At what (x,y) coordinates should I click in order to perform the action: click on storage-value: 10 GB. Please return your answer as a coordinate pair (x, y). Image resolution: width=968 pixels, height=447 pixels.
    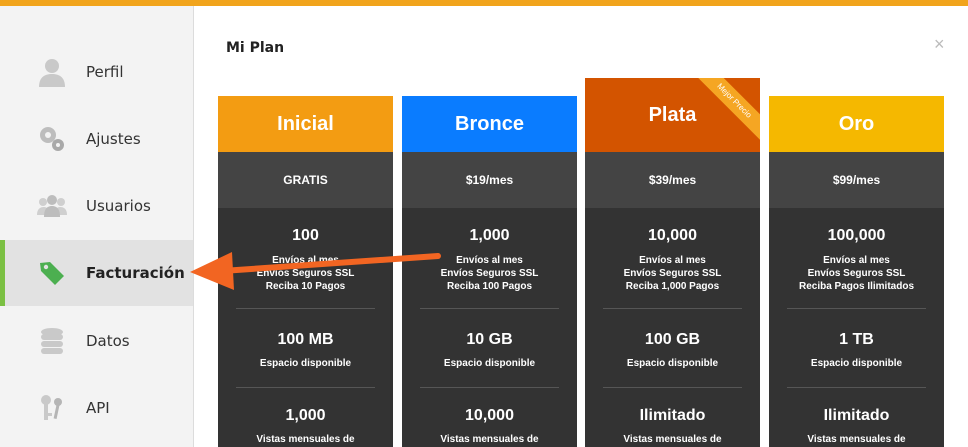
    Looking at the image, I should click on (489, 339).